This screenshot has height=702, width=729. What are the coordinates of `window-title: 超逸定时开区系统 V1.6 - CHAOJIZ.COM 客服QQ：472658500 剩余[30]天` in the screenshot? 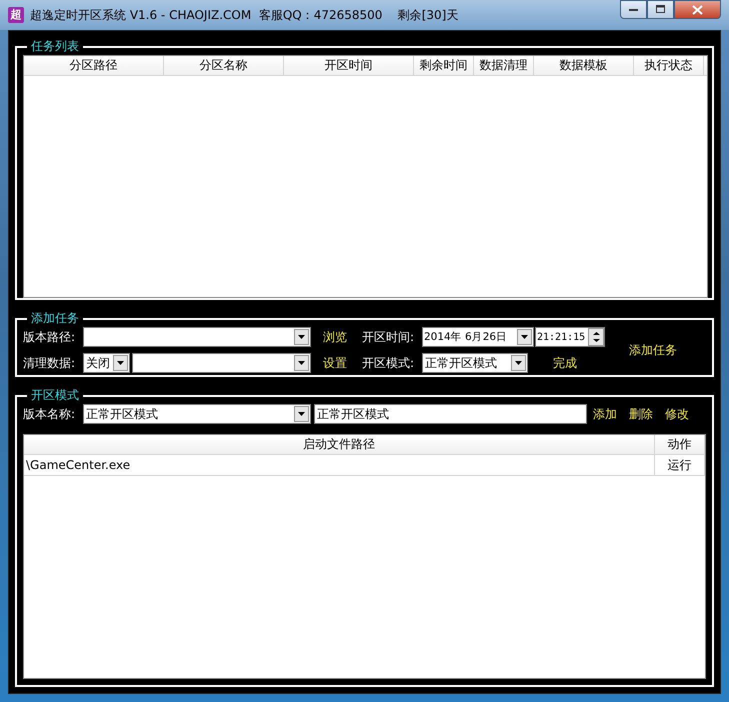 It's located at (245, 15).